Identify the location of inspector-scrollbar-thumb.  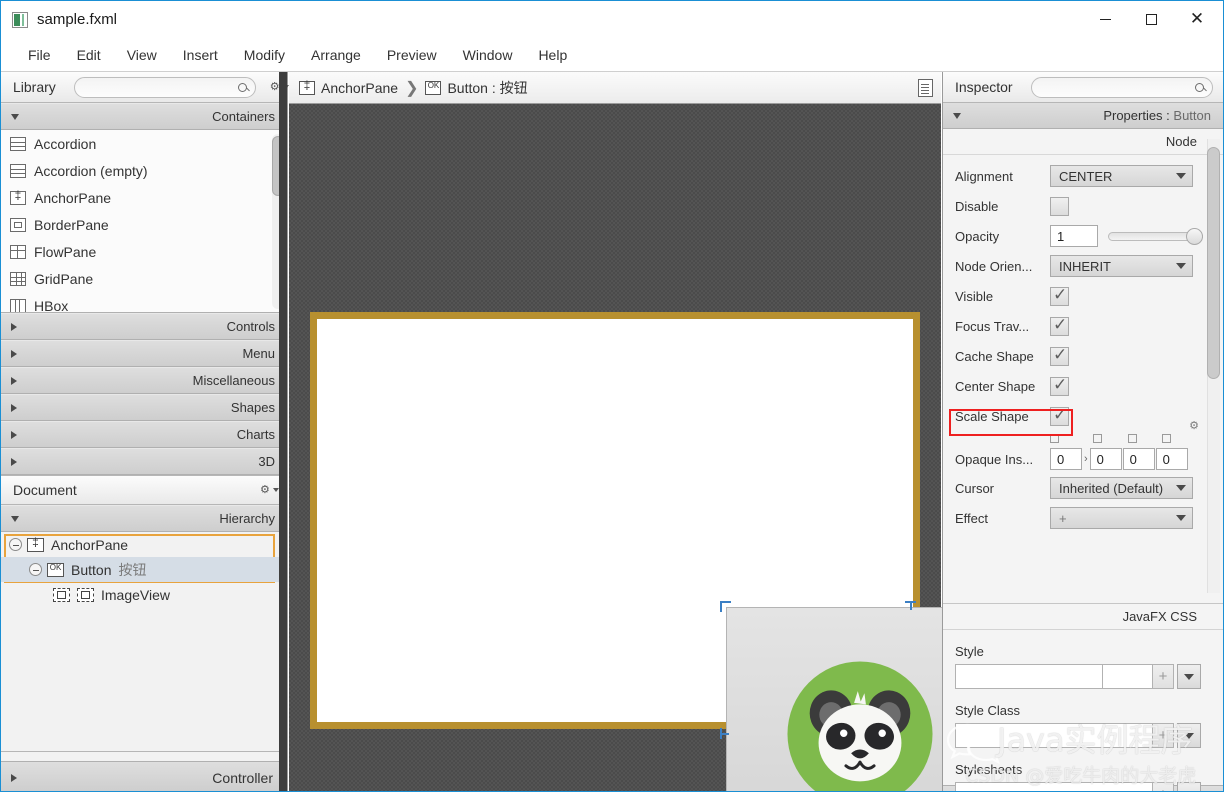
(1213, 263).